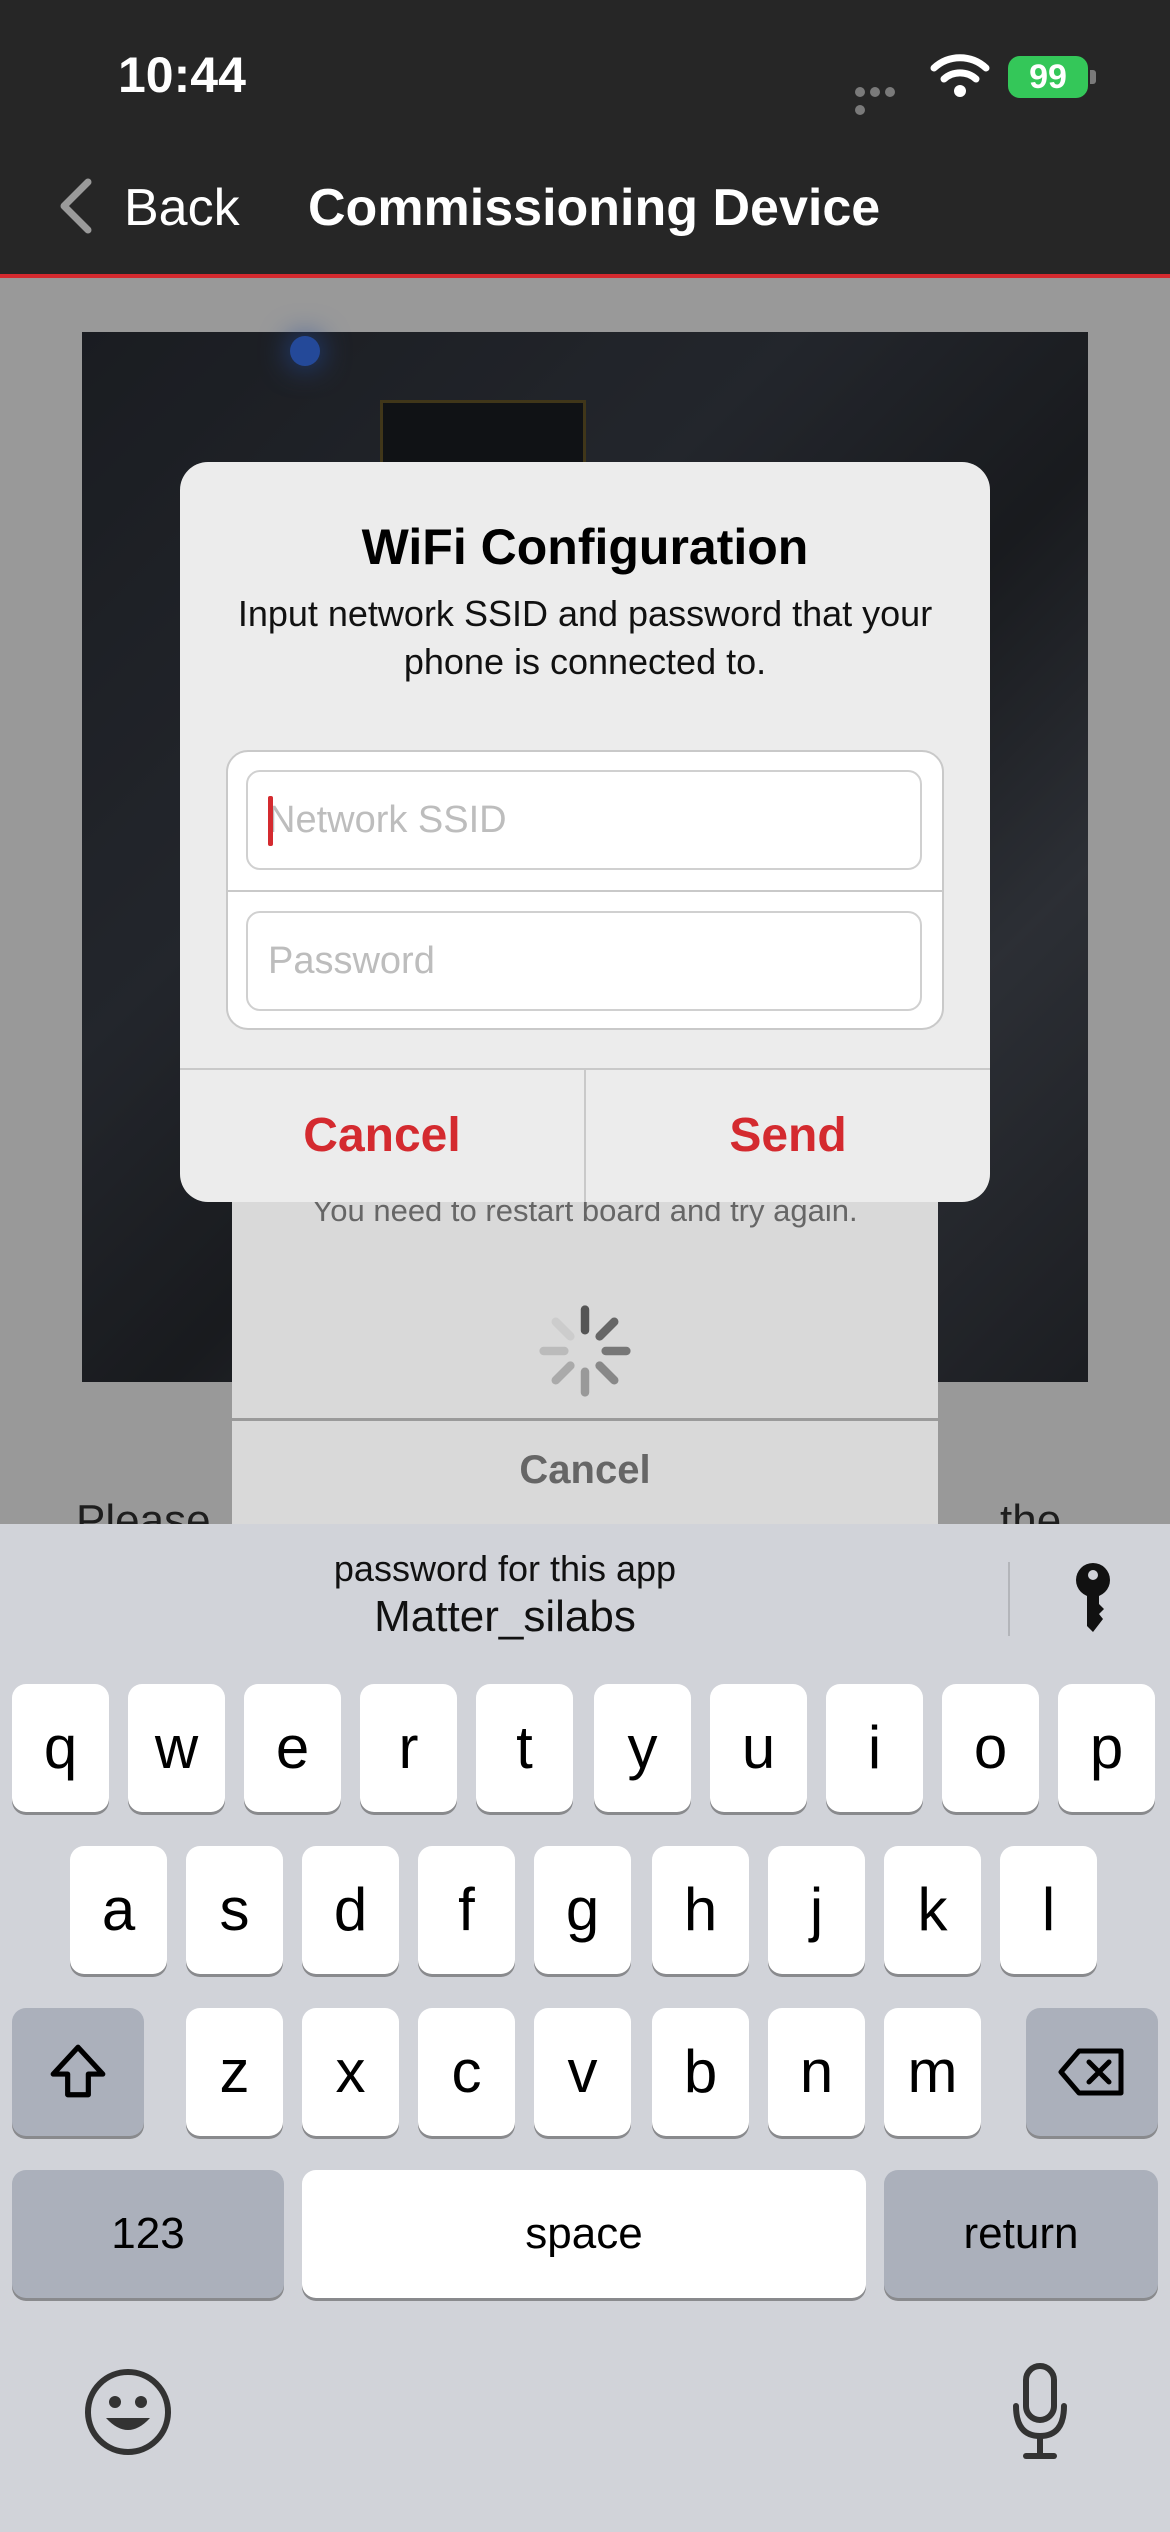 Image resolution: width=1170 pixels, height=2532 pixels. I want to click on key-icon, so click(1093, 1598).